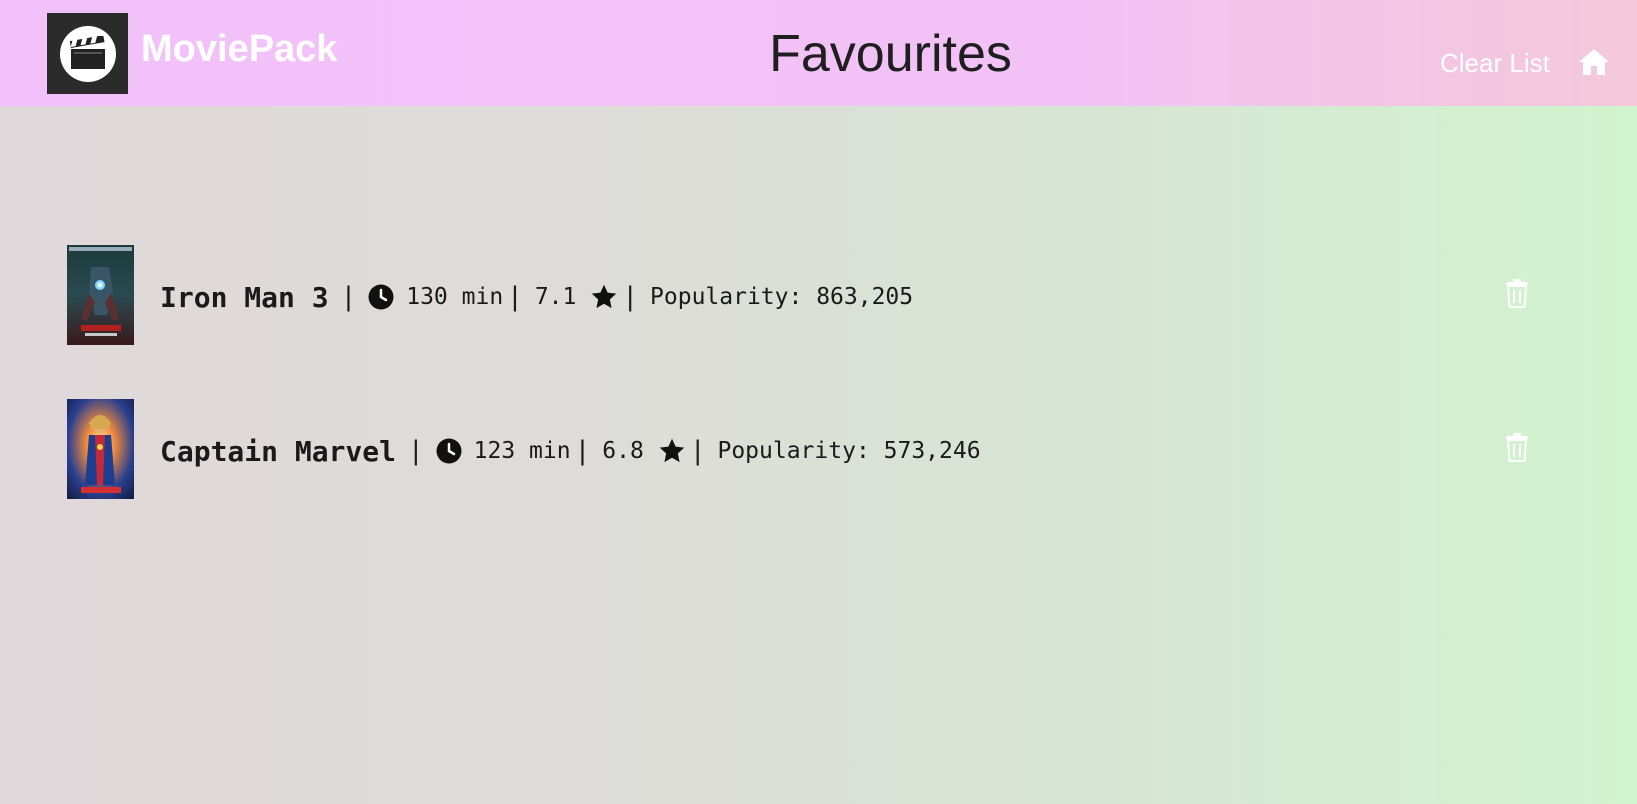 The height and width of the screenshot is (804, 1637). Describe the element at coordinates (890, 54) in the screenshot. I see `page-title-text: Favourites` at that location.